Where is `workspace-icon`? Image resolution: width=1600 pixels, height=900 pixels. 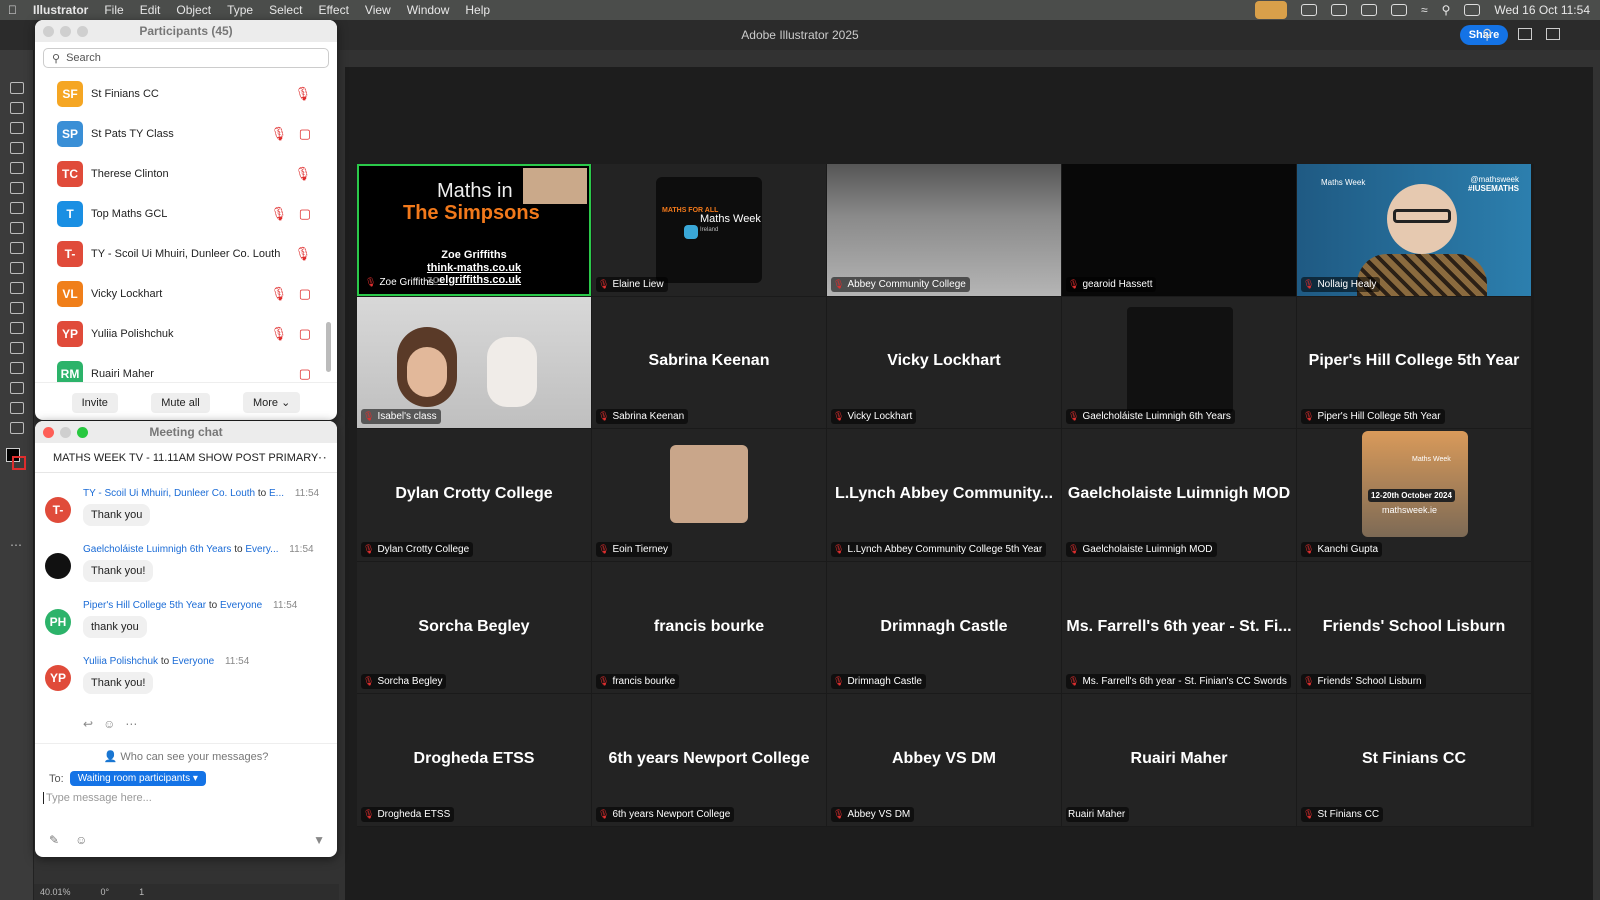
workspace-icon is located at coordinates (1525, 34).